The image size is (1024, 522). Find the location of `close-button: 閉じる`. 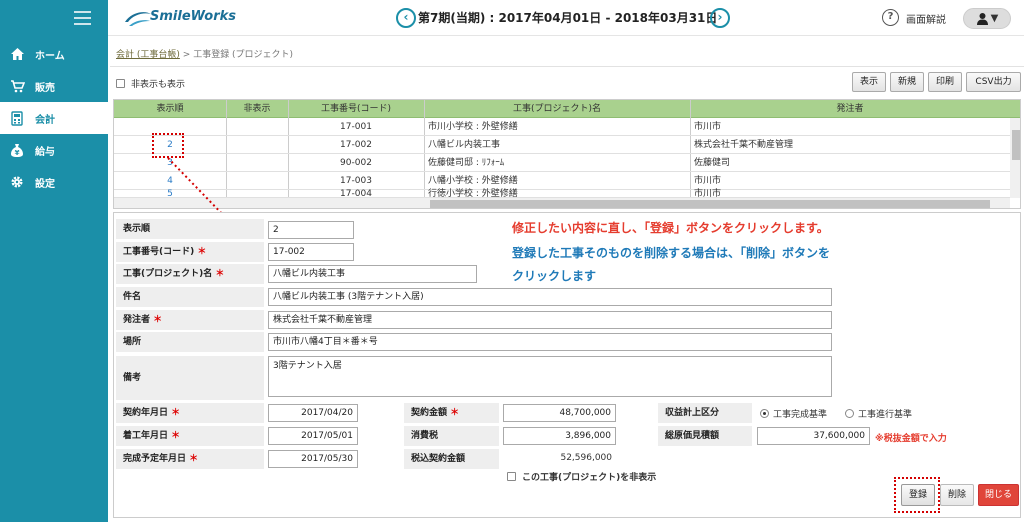

close-button: 閉じる is located at coordinates (998, 495).